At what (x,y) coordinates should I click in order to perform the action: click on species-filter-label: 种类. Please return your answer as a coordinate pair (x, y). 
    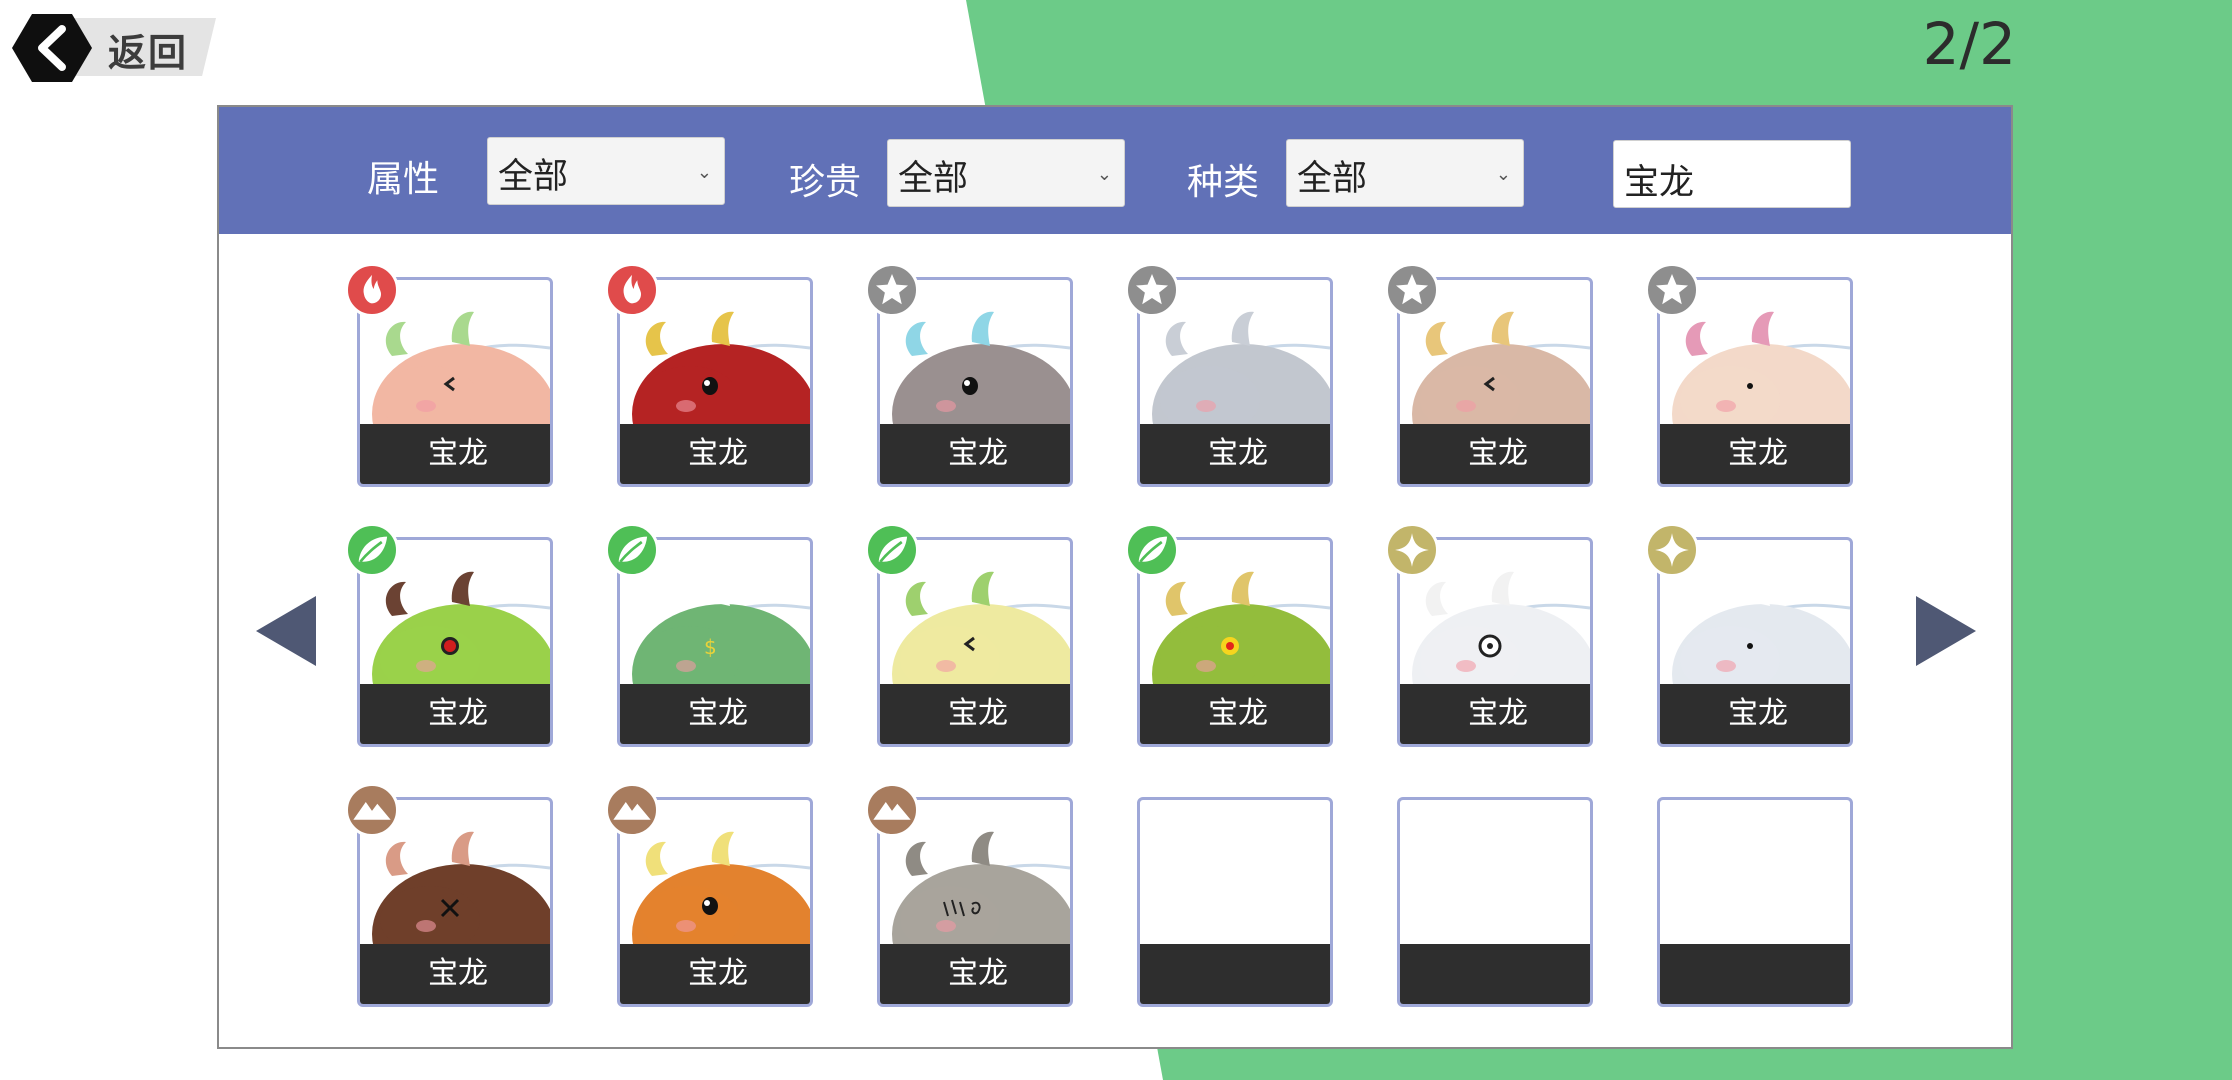
    Looking at the image, I should click on (1223, 182).